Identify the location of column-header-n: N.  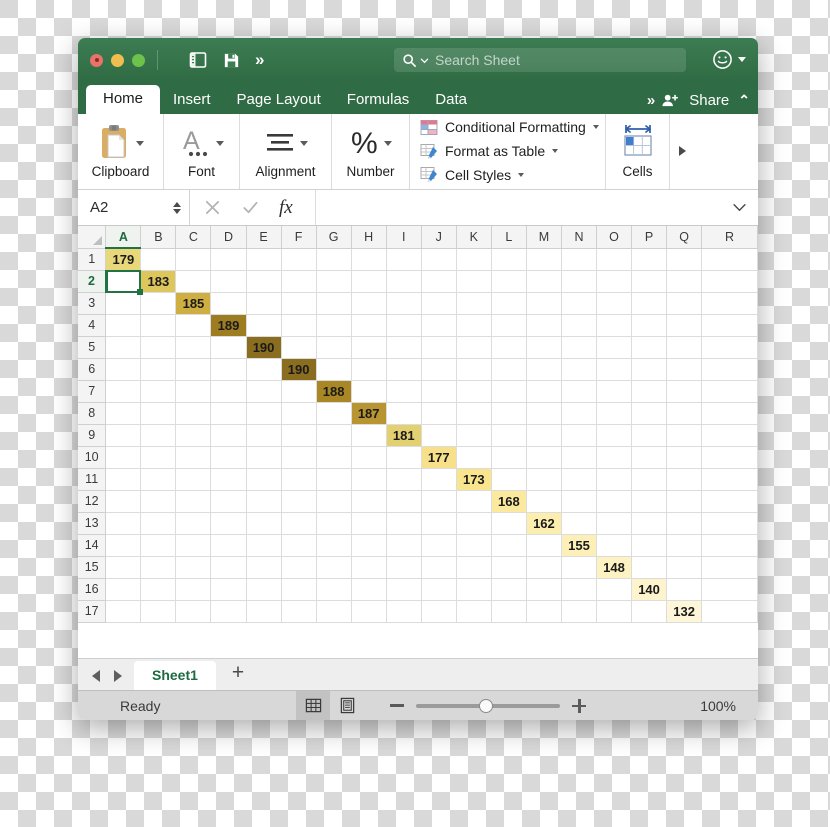
(579, 237).